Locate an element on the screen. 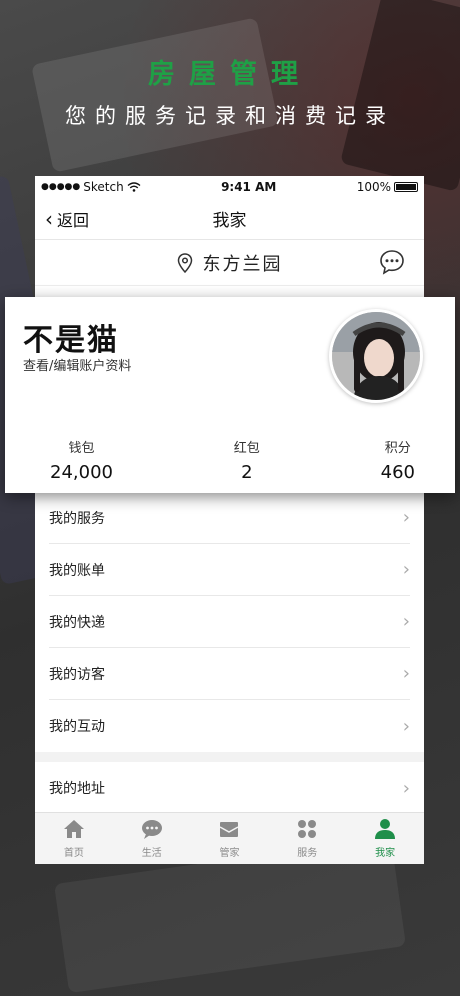 The height and width of the screenshot is (996, 460). tab-home: 首页 is located at coordinates (74, 838).